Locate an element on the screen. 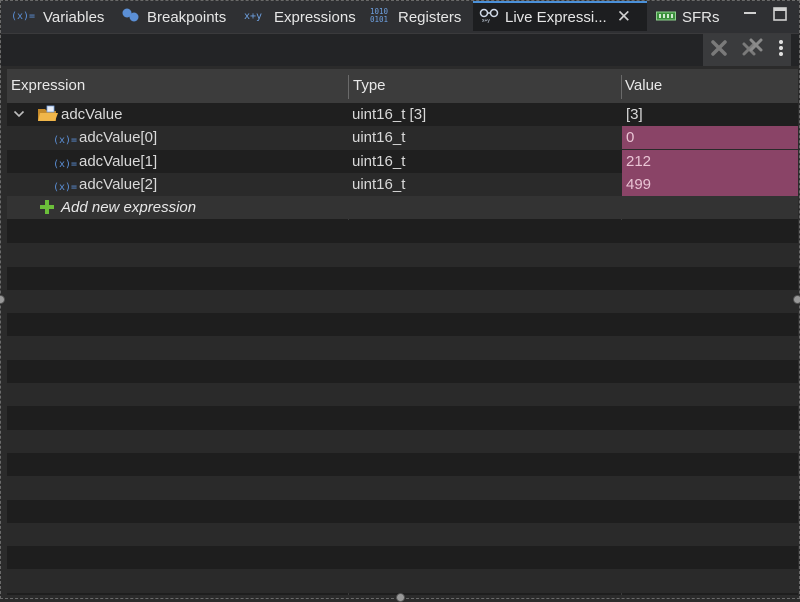 This screenshot has width=800, height=602. live-expressions-icon: x+y is located at coordinates (489, 17).